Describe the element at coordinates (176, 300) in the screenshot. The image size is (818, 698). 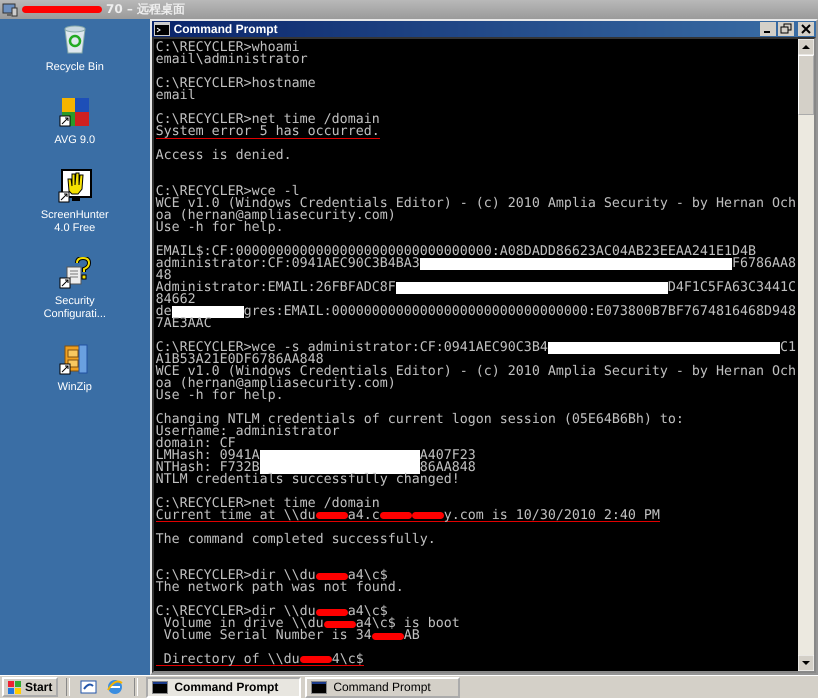
I see `console-line: 84662` at that location.